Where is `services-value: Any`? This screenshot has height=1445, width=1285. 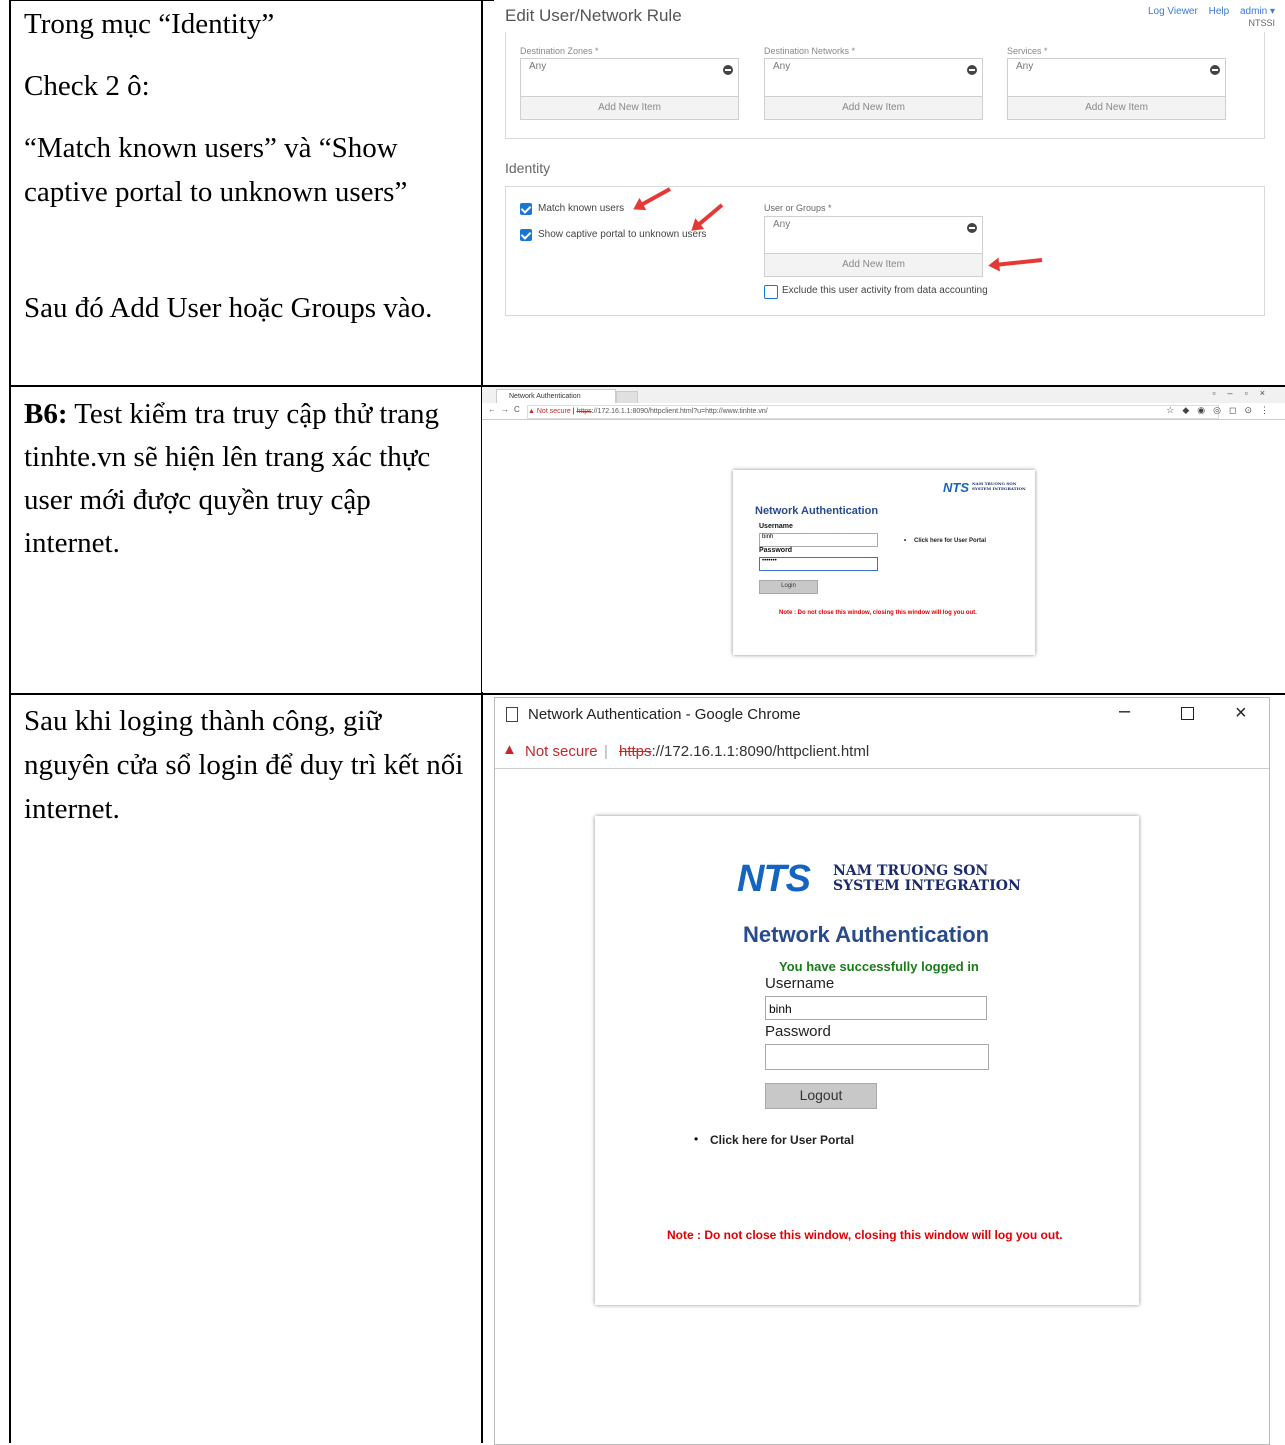 services-value: Any is located at coordinates (1025, 66).